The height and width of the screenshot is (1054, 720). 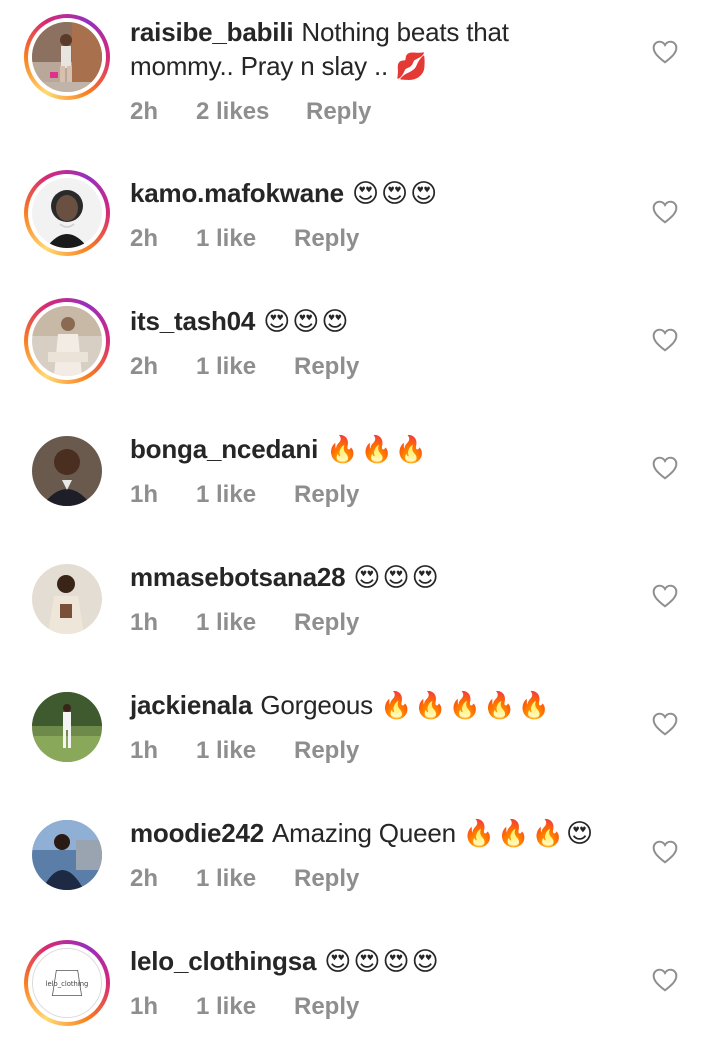 What do you see at coordinates (237, 193) in the screenshot?
I see `comment-username: kamo.mafokwane` at bounding box center [237, 193].